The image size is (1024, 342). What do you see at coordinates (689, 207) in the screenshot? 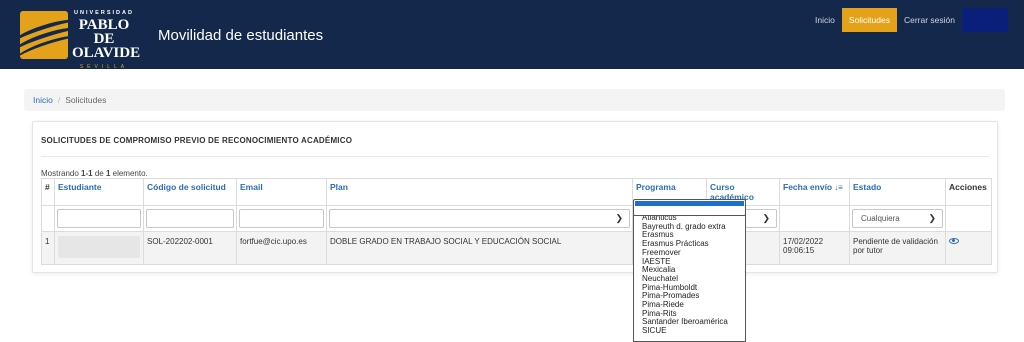
I see `filter-programa-select` at bounding box center [689, 207].